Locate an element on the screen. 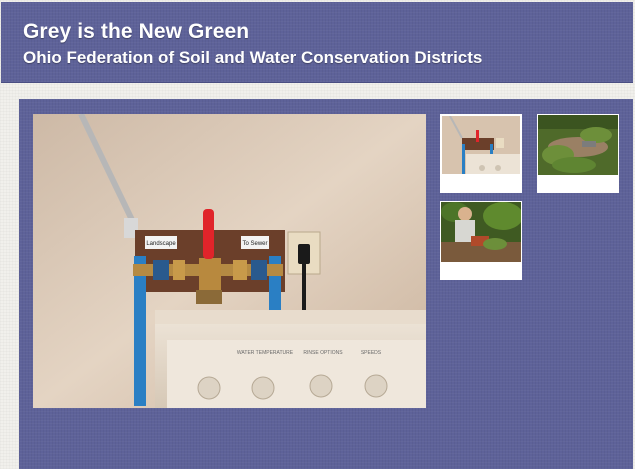 This screenshot has width=635, height=469. panel-label-temp: WATER TEMPERATURE is located at coordinates (265, 353).